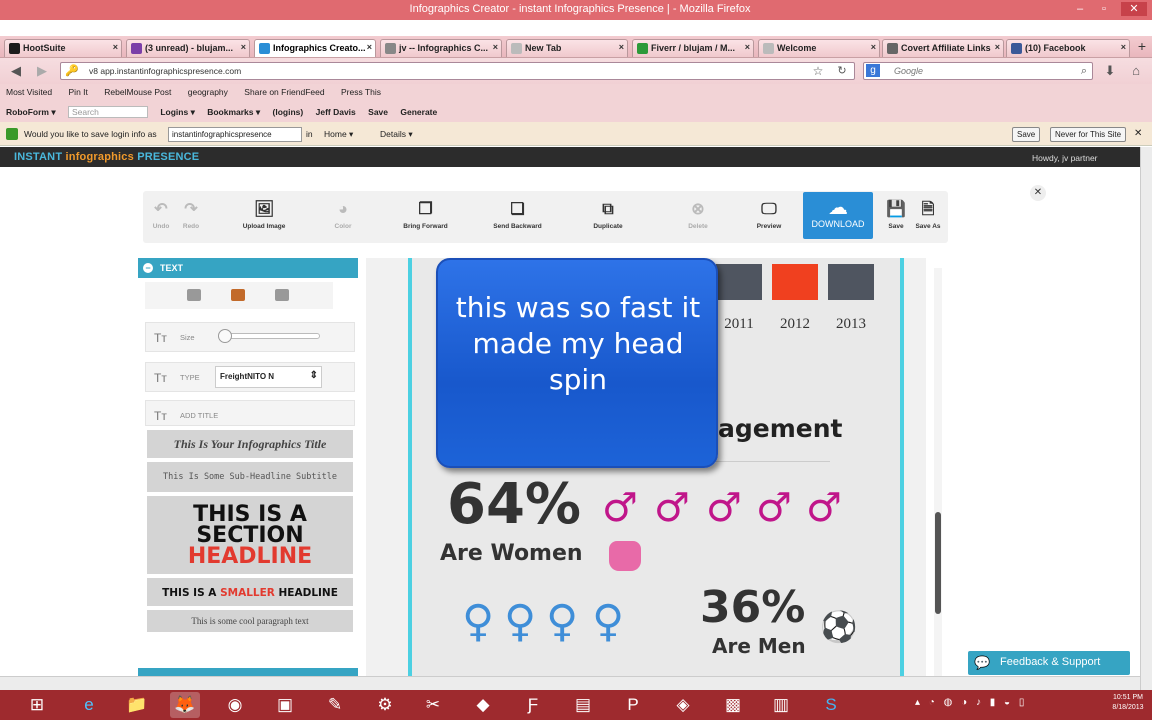 This screenshot has height=720, width=1152. Describe the element at coordinates (361, 92) in the screenshot. I see `bookmark-press-this: Press This` at that location.